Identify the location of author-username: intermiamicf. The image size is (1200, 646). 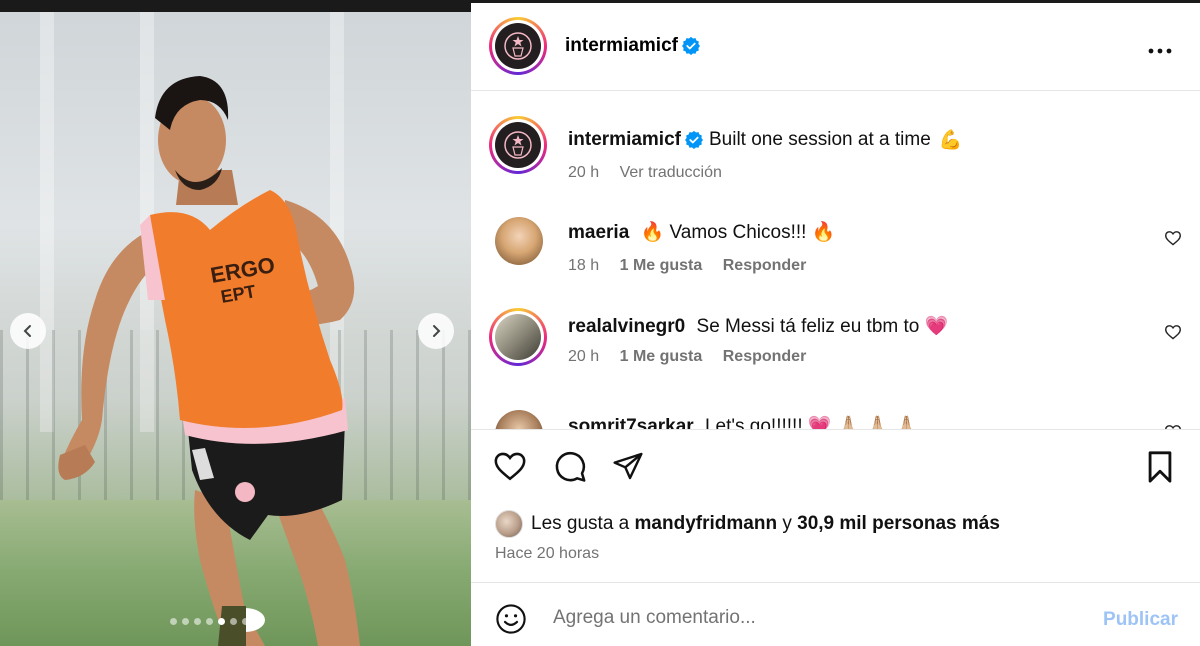
(621, 46).